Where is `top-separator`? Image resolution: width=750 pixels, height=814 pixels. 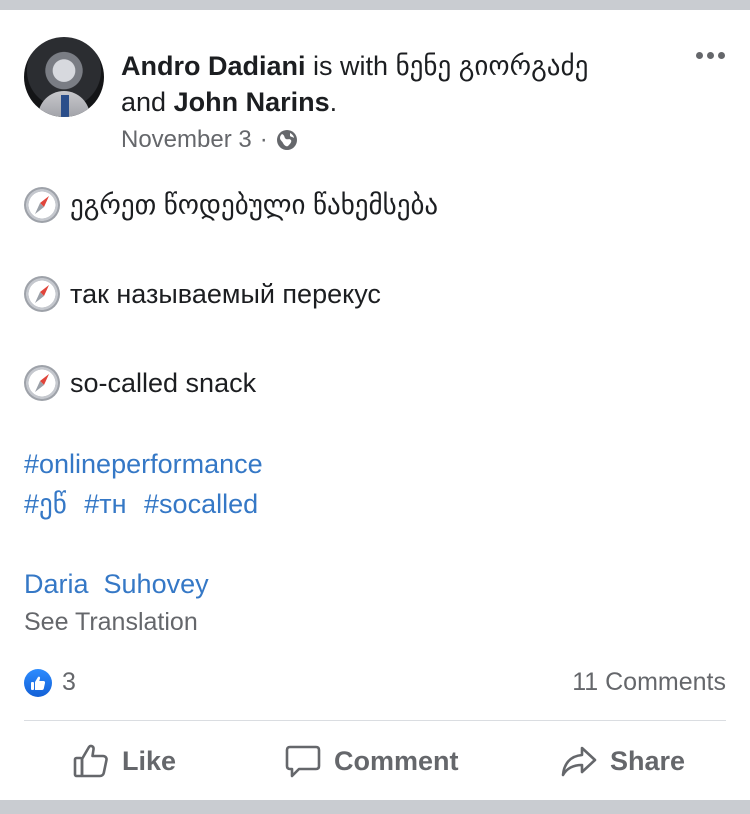
top-separator is located at coordinates (375, 5).